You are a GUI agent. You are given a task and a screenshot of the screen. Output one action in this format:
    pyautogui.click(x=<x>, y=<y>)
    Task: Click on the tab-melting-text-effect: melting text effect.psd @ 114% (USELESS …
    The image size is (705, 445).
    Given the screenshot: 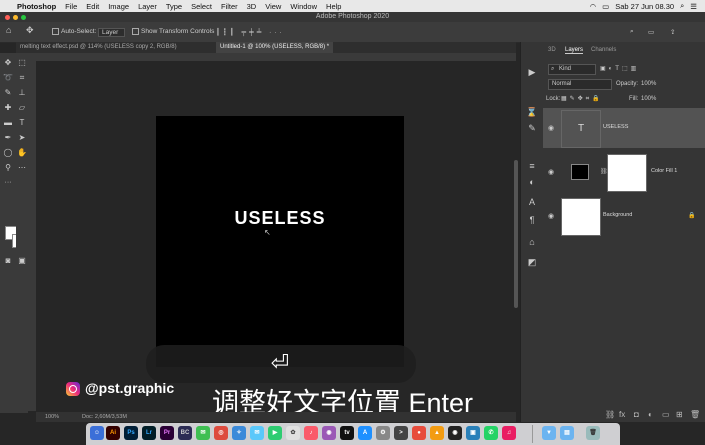 What is the action you would take?
    pyautogui.click(x=98, y=47)
    